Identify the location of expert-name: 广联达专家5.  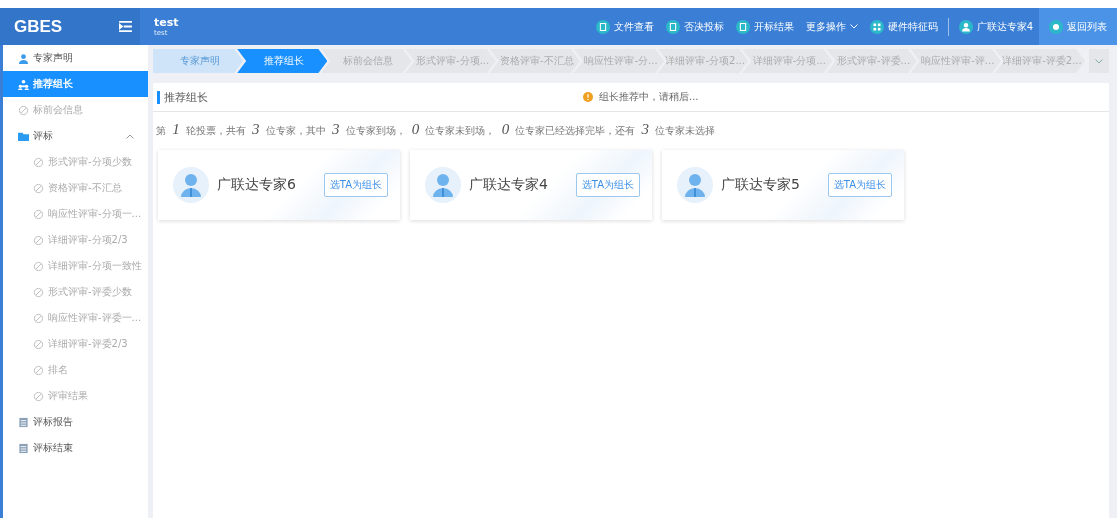
(760, 185).